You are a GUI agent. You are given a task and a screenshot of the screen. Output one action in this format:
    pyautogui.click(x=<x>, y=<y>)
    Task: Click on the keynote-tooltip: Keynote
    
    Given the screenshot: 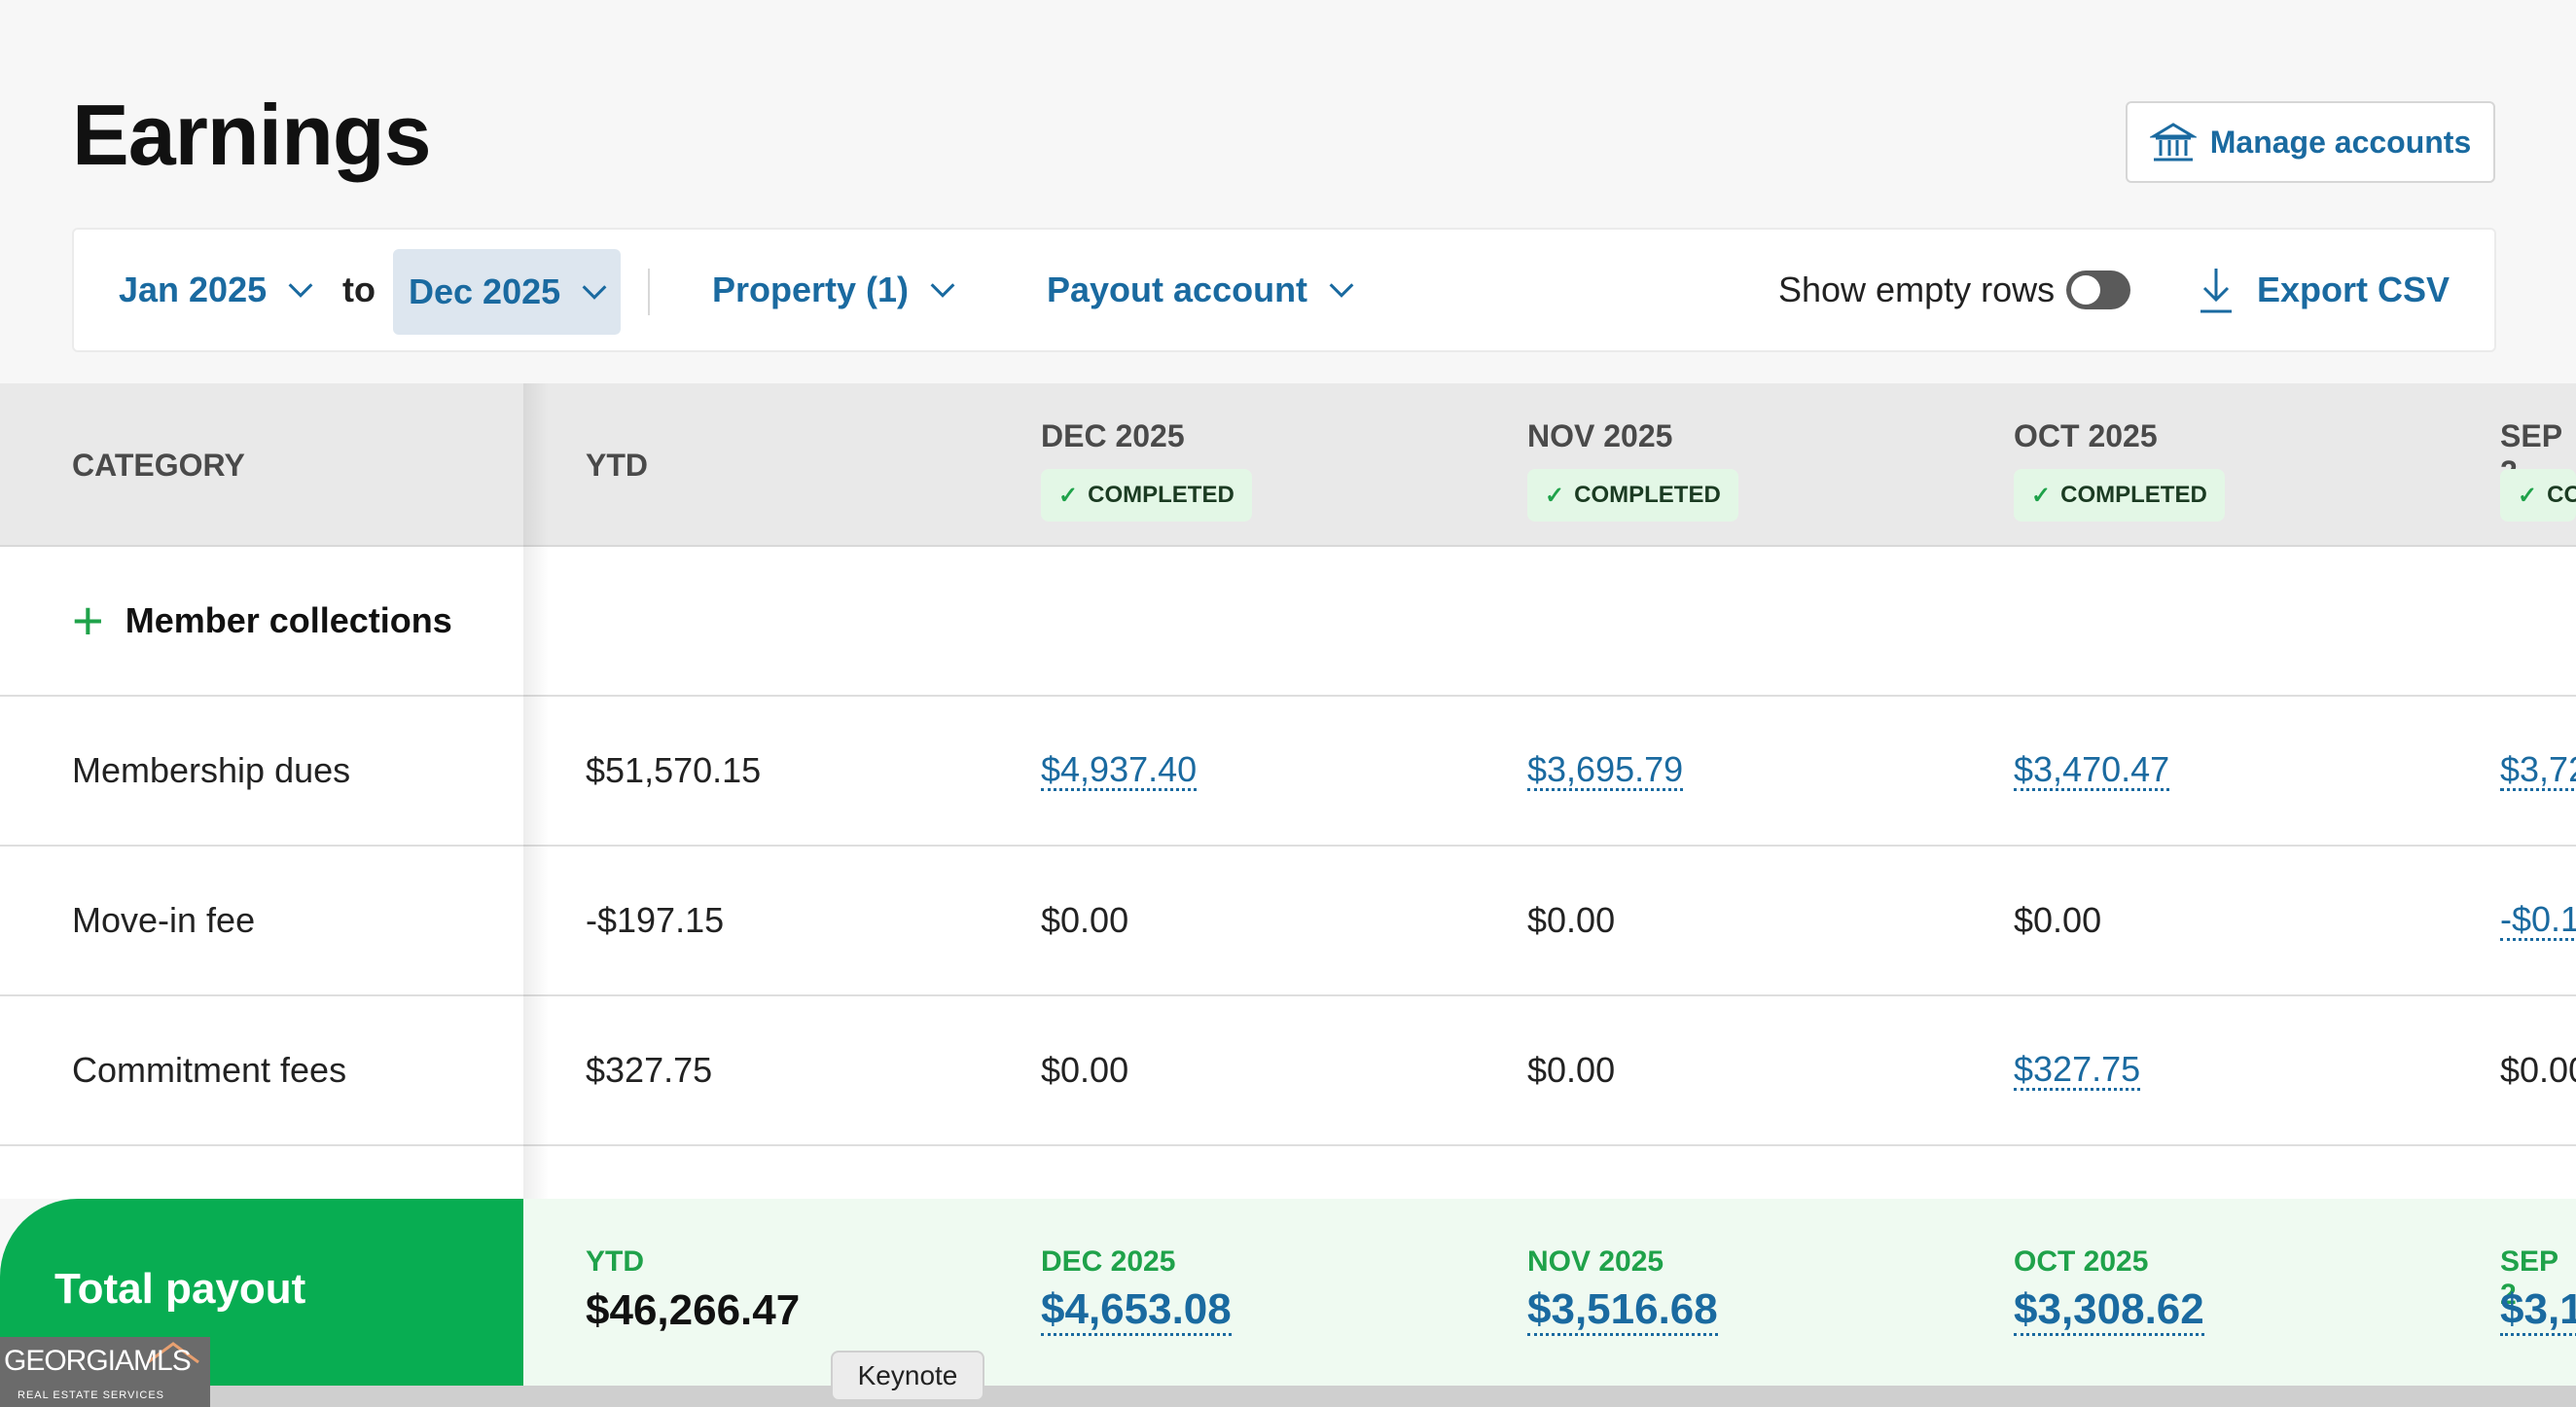 What is the action you would take?
    pyautogui.click(x=907, y=1376)
    